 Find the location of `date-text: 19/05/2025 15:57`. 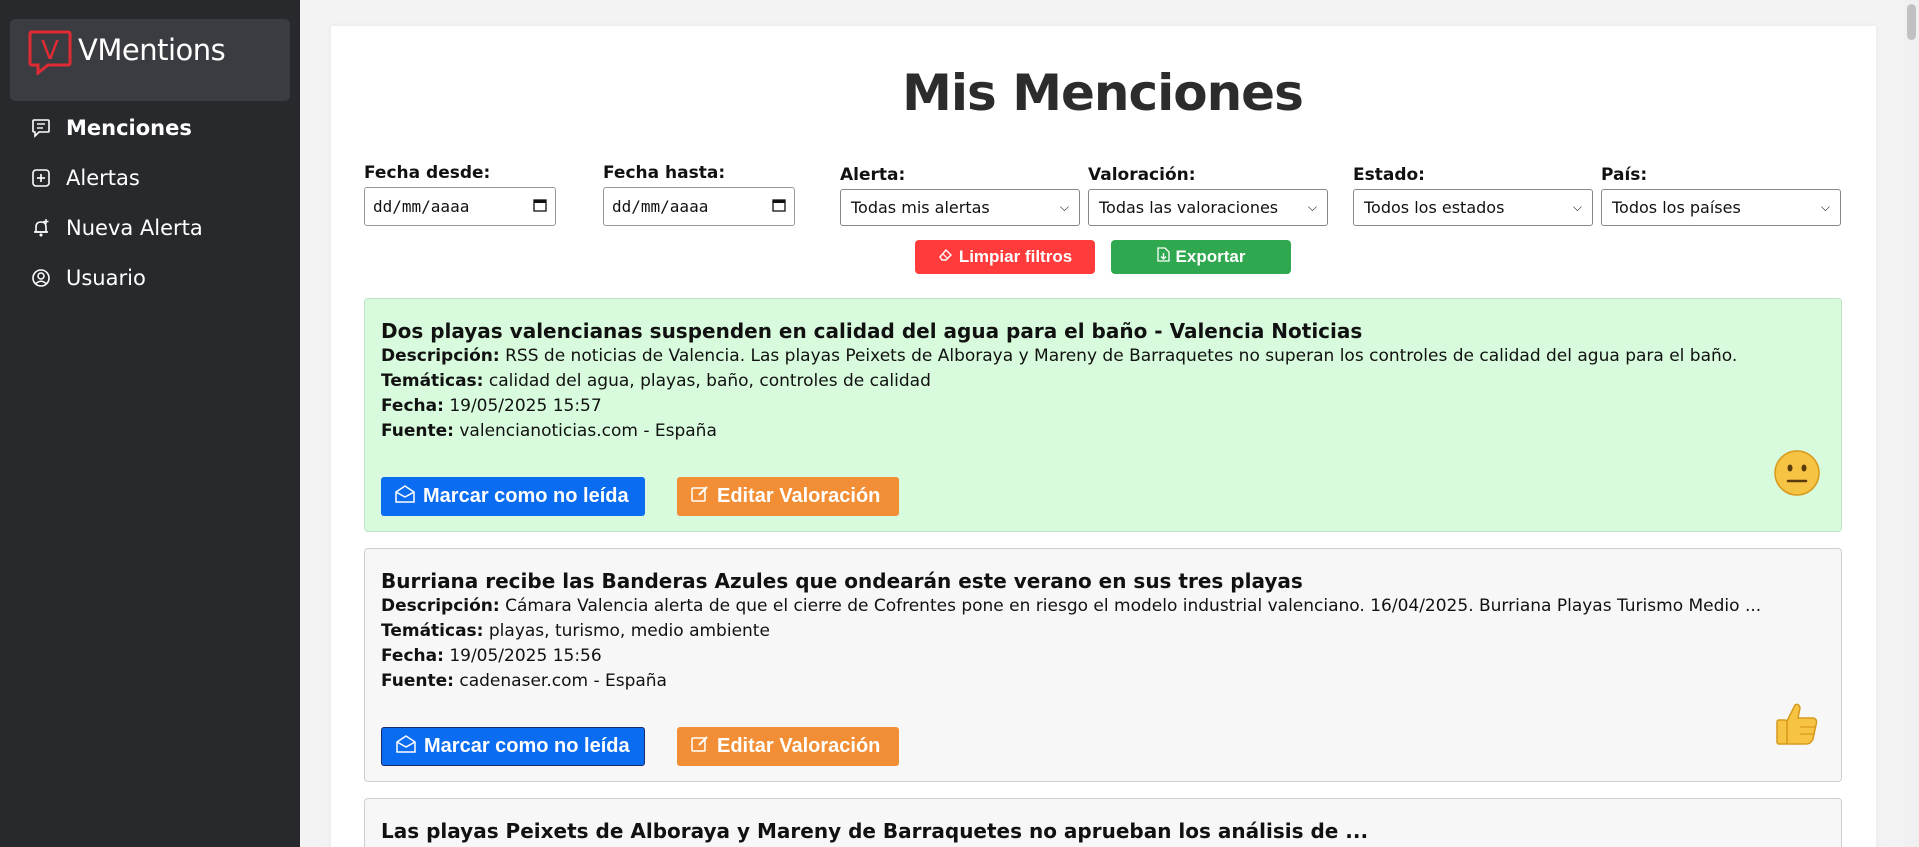

date-text: 19/05/2025 15:57 is located at coordinates (525, 406).